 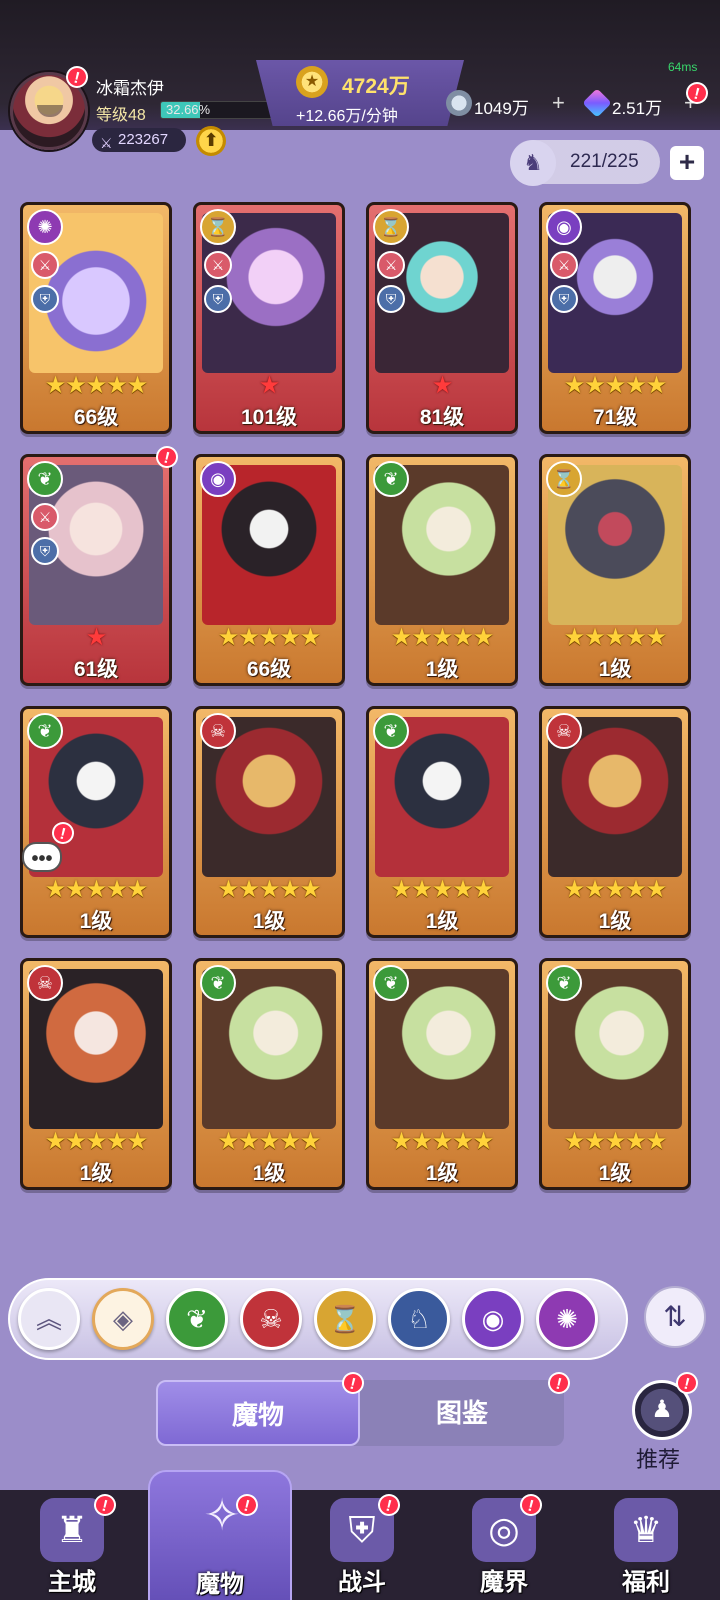 What do you see at coordinates (345, 1319) in the screenshot?
I see `filter-hourglass-icon: ⌛` at bounding box center [345, 1319].